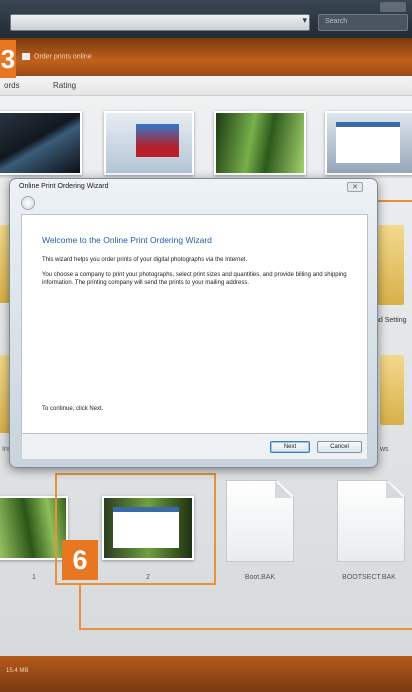  Describe the element at coordinates (363, 22) in the screenshot. I see `search-input: Search` at that location.